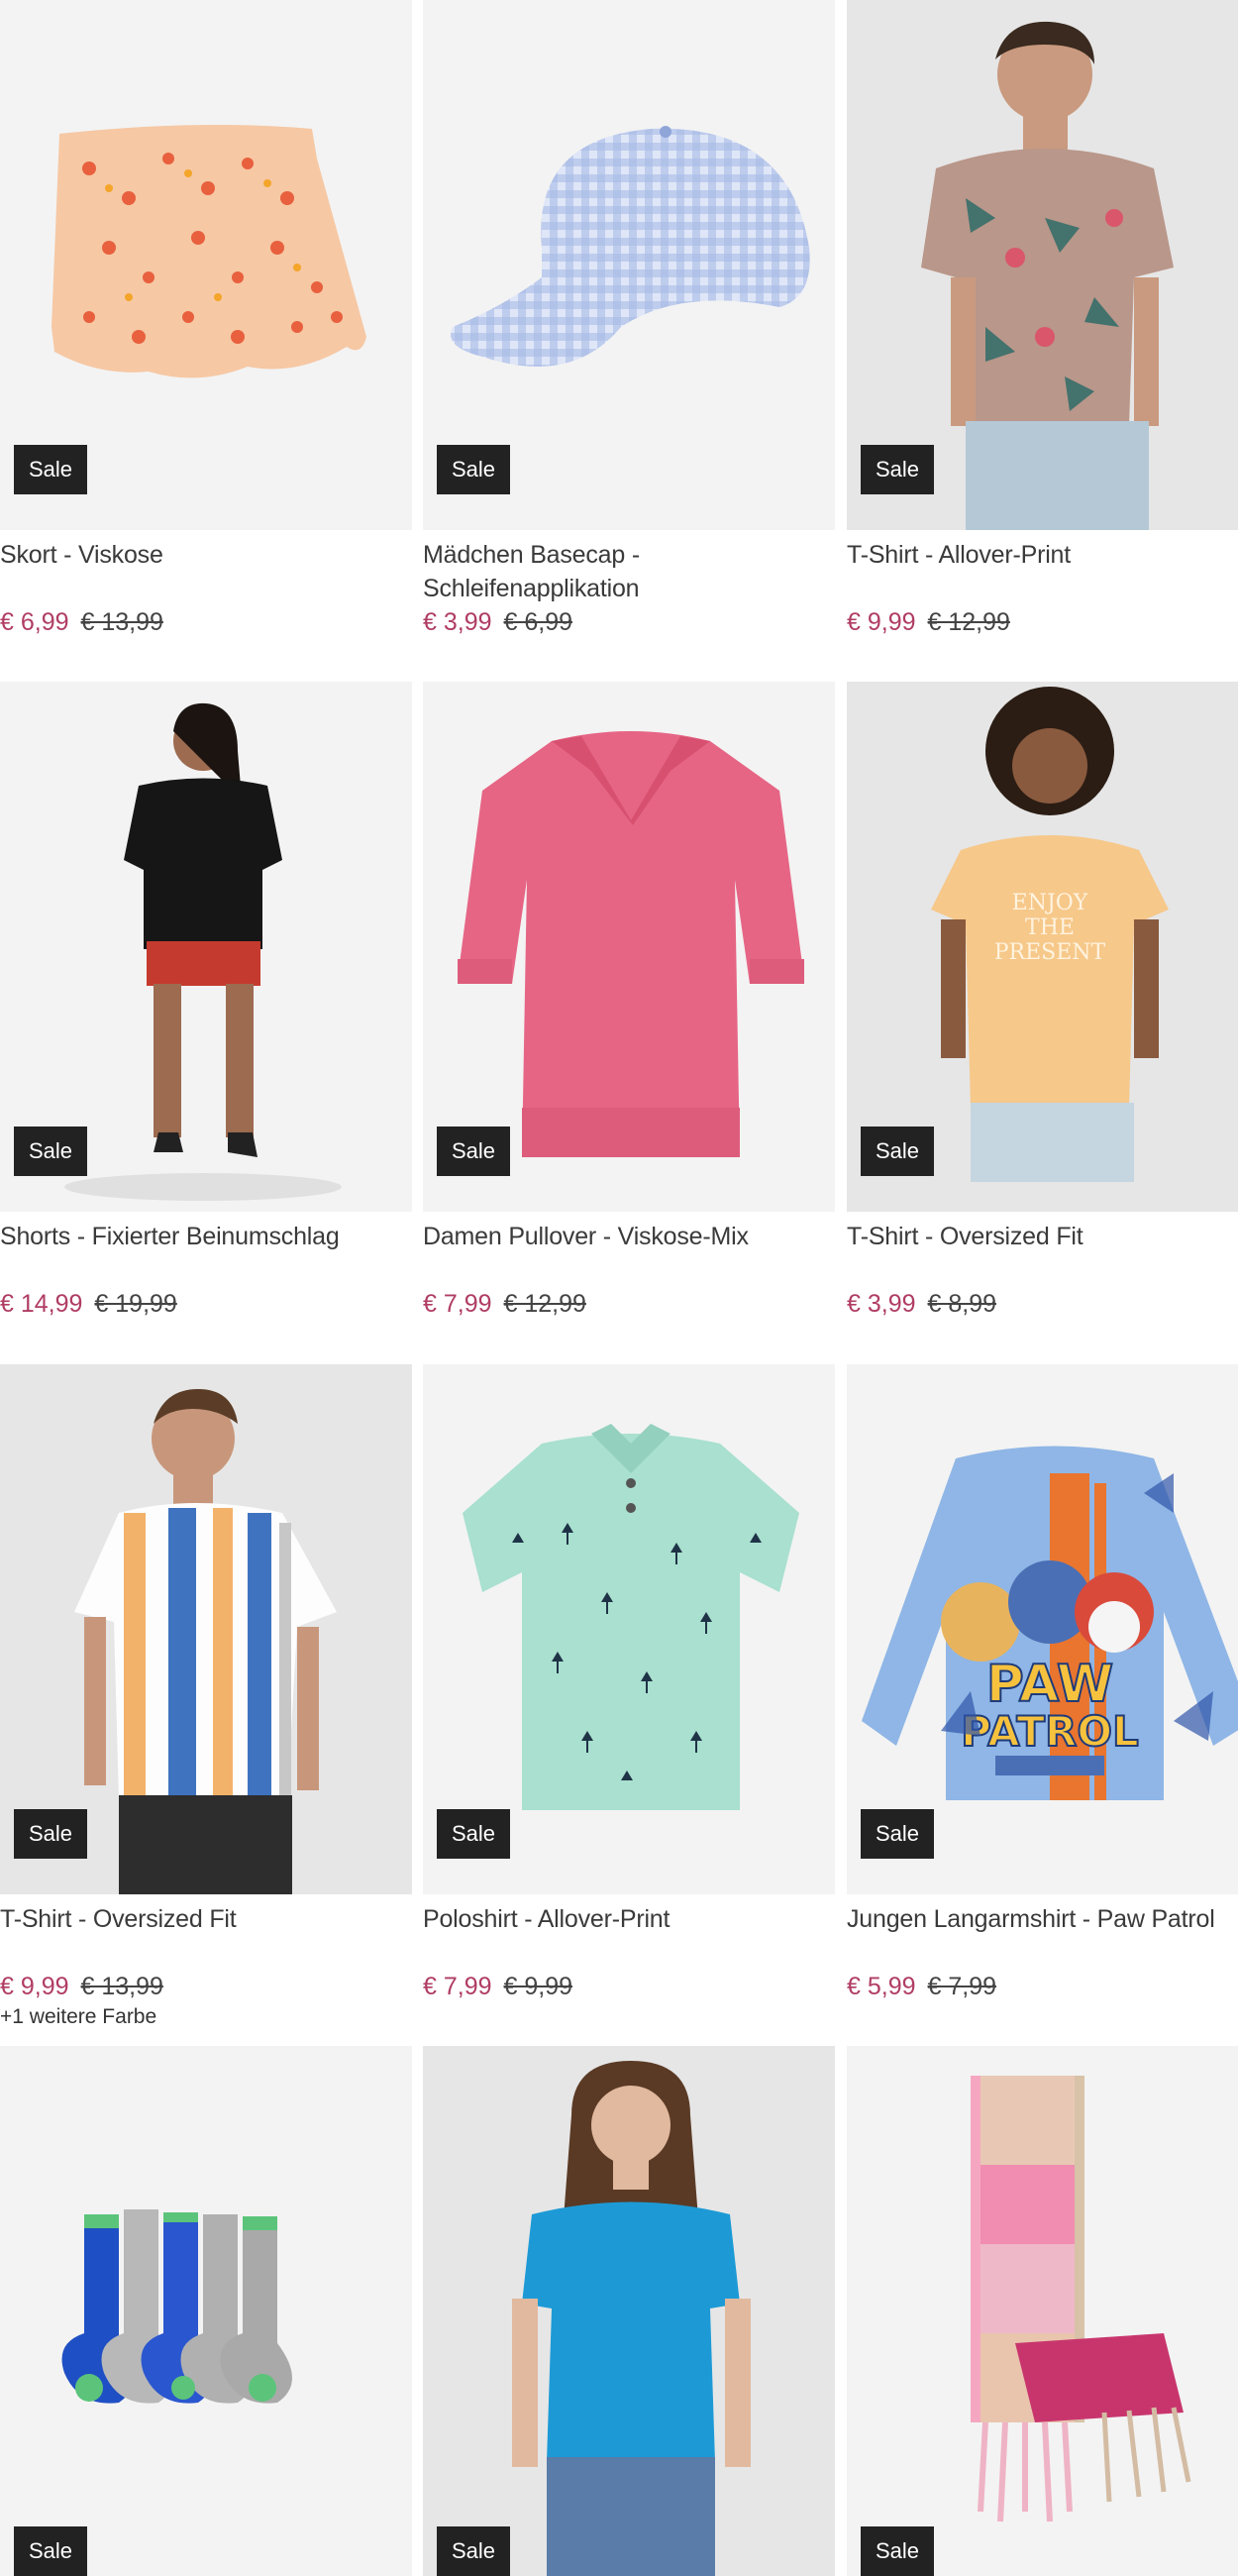 This screenshot has width=1238, height=2576. What do you see at coordinates (206, 622) in the screenshot?
I see `price-row: € 6,99 € 13,99` at bounding box center [206, 622].